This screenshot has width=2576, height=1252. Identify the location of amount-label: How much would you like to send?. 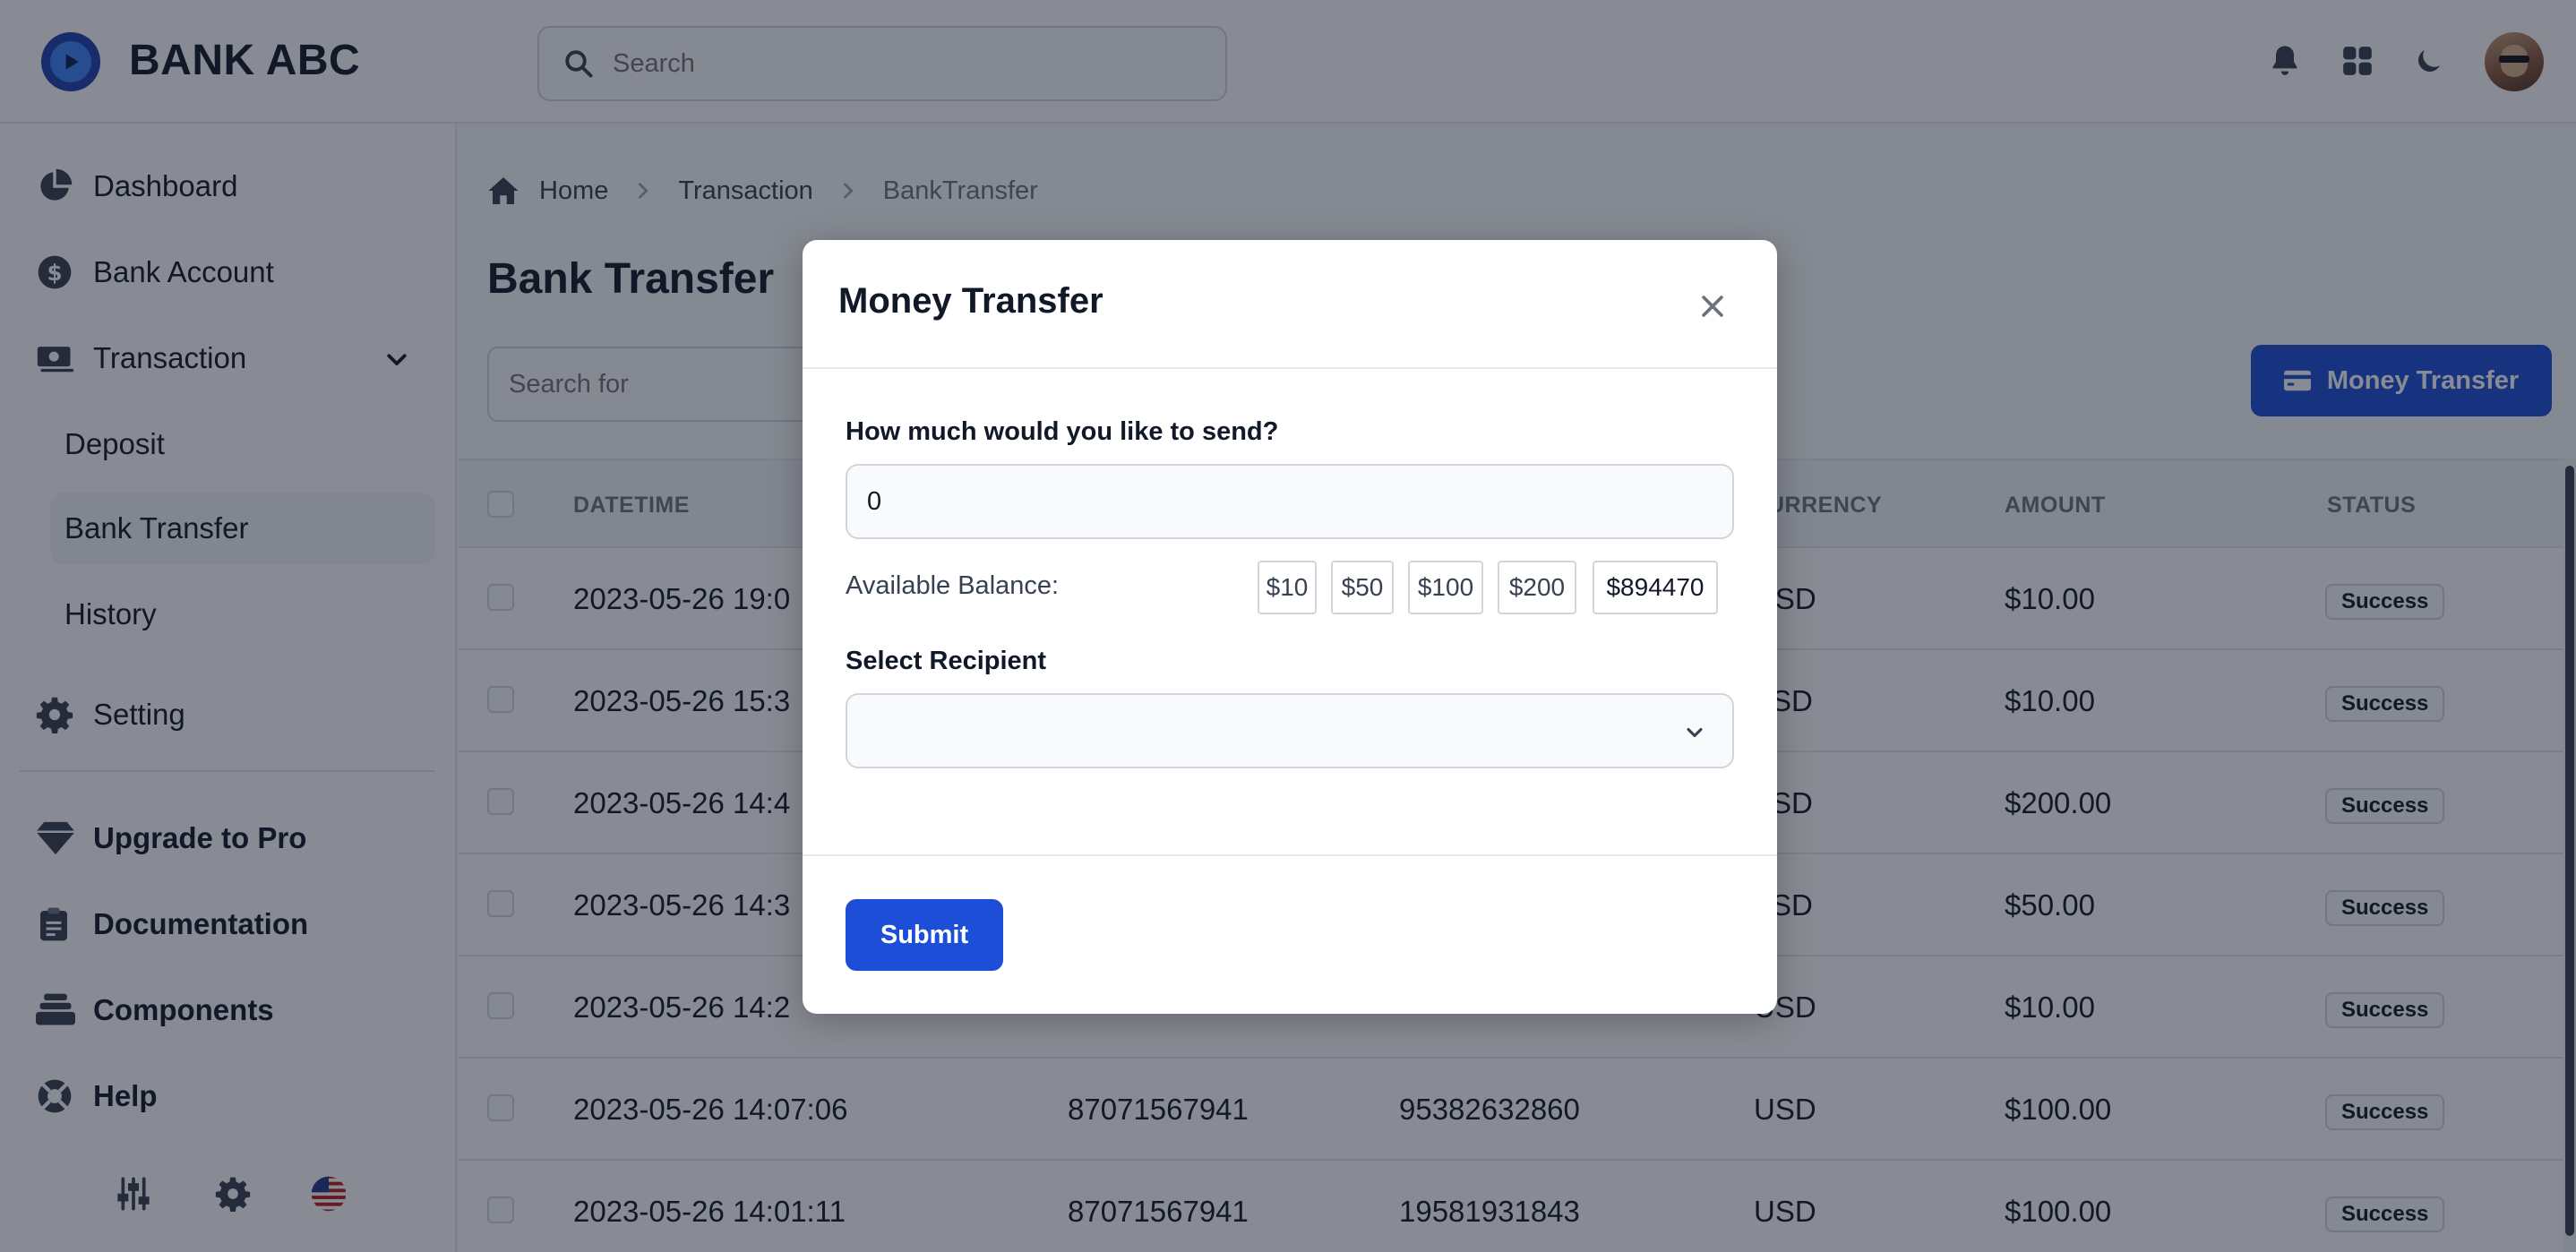
(1062, 431).